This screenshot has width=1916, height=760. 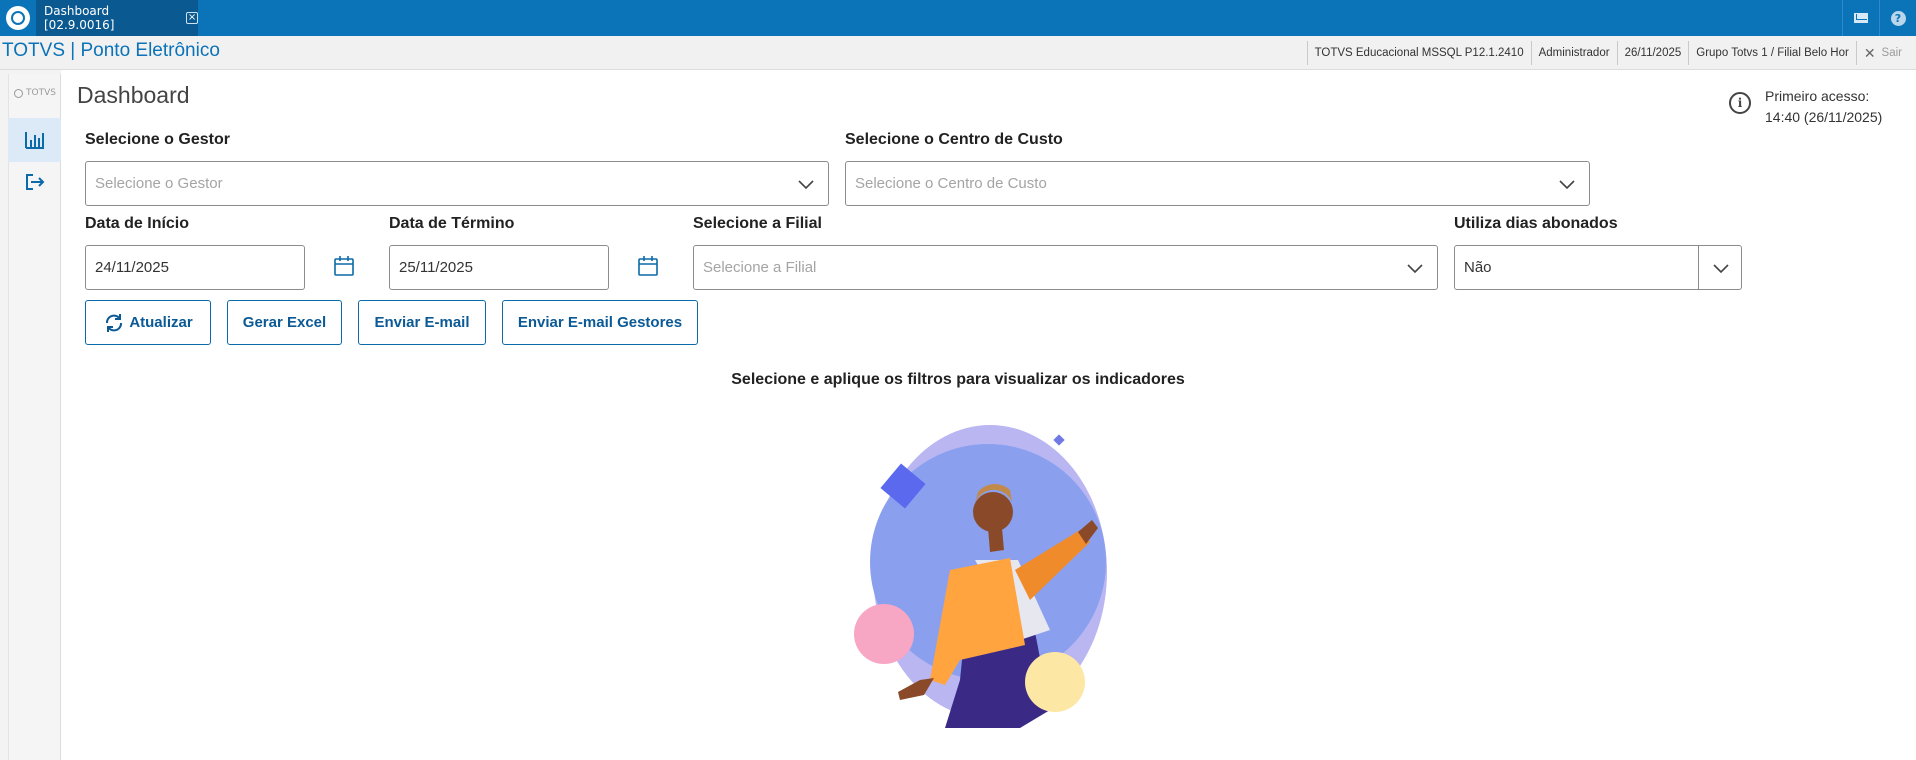 I want to click on page-title: Dashboard, so click(x=133, y=95).